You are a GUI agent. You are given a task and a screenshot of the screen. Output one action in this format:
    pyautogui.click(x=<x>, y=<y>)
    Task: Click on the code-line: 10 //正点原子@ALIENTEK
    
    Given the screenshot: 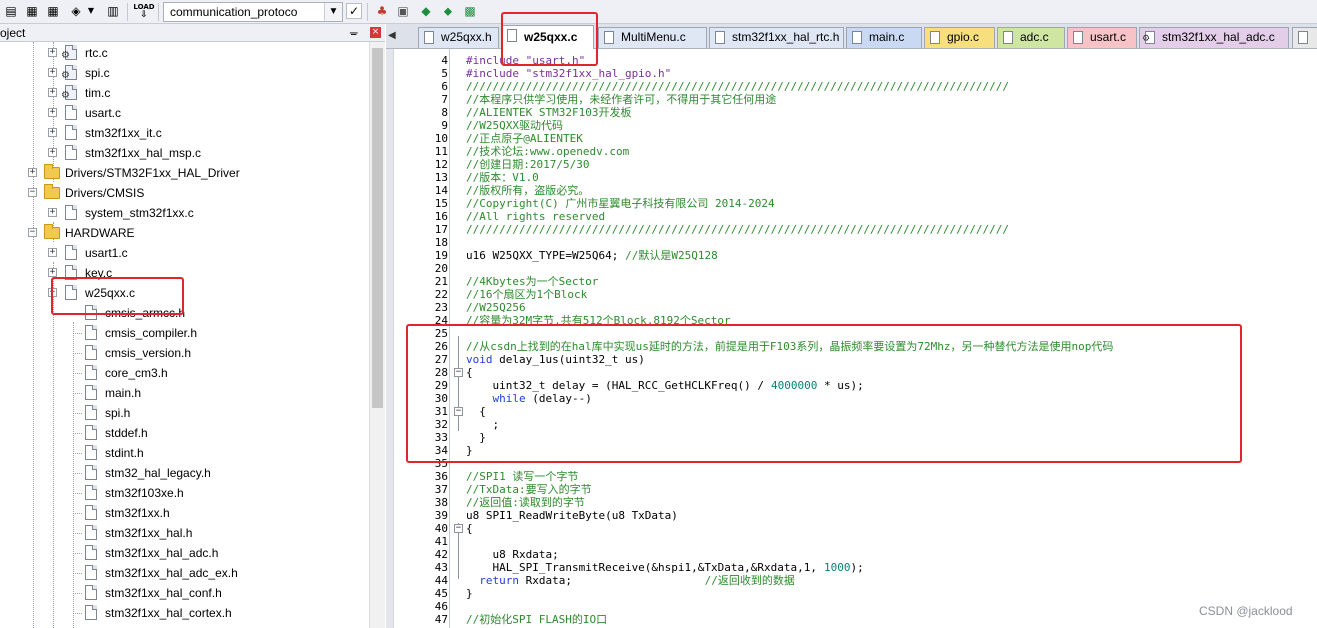 What is the action you would take?
    pyautogui.click(x=851, y=138)
    